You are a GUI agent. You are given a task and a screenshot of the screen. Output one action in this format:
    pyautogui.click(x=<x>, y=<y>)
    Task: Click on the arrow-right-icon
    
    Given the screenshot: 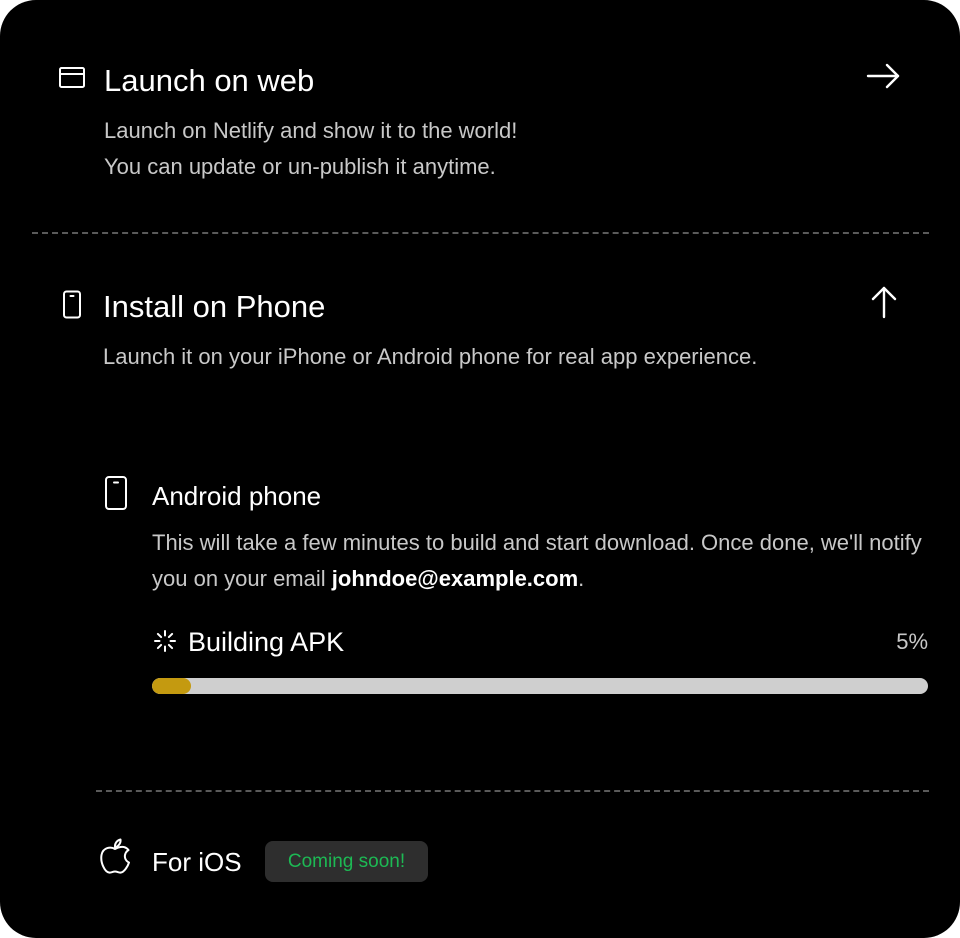 What is the action you would take?
    pyautogui.click(x=884, y=77)
    